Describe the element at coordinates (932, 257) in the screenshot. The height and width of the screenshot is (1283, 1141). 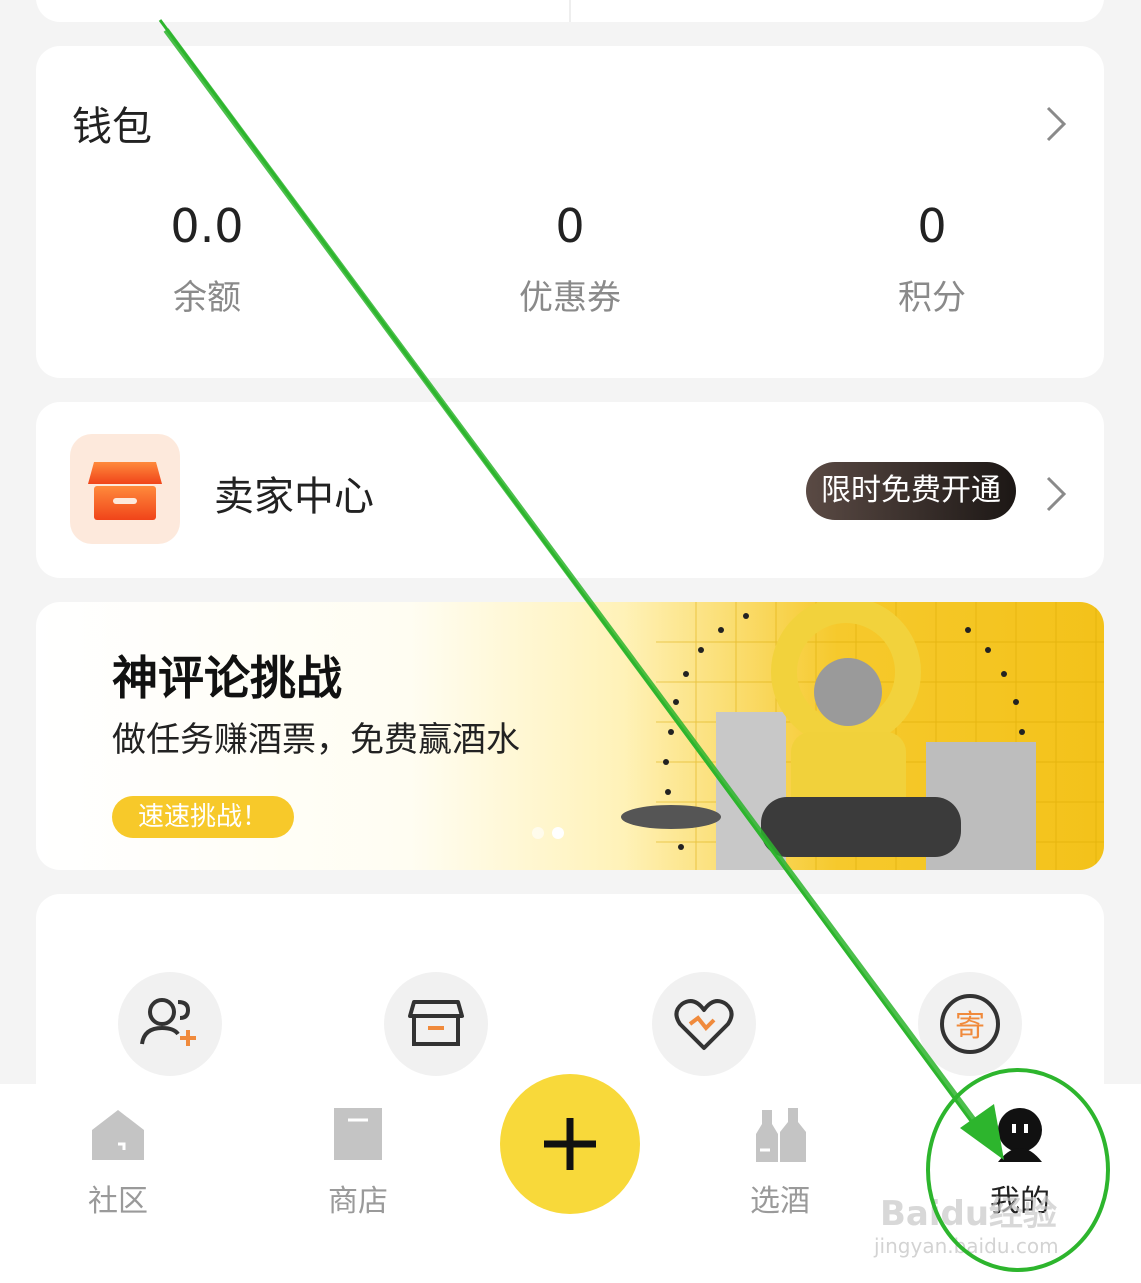
I see `points-stat: 0 积分` at that location.